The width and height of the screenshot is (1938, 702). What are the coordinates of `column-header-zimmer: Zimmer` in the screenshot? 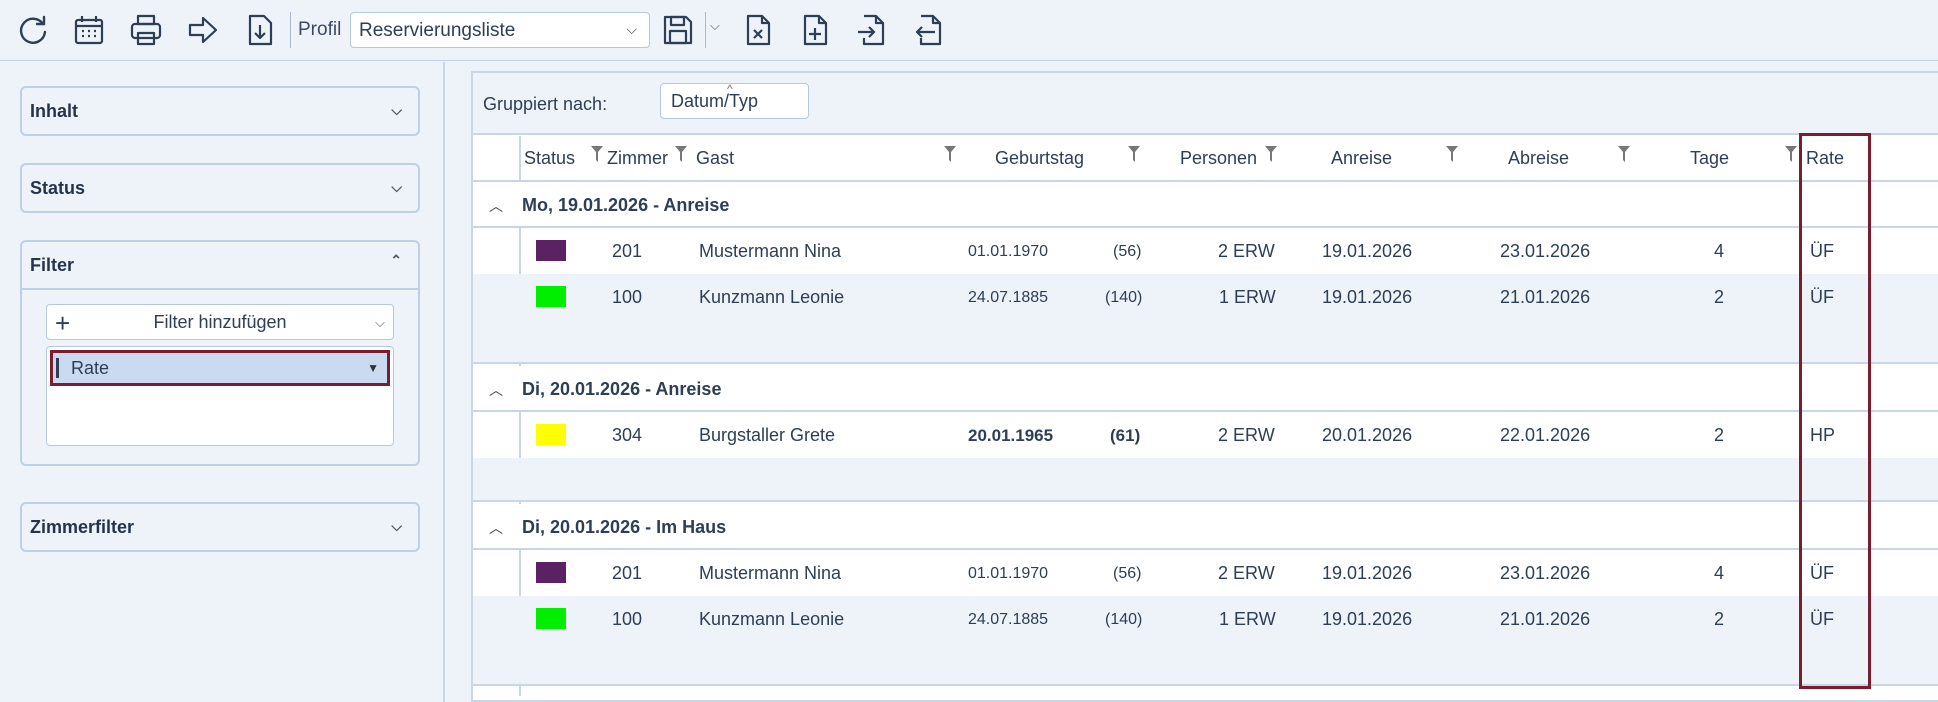 It's located at (637, 158).